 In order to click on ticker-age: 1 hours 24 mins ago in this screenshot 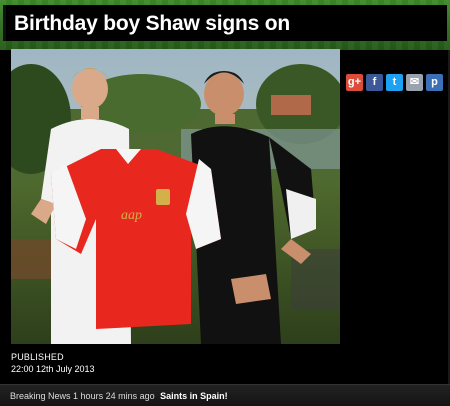, I will do `click(114, 396)`.